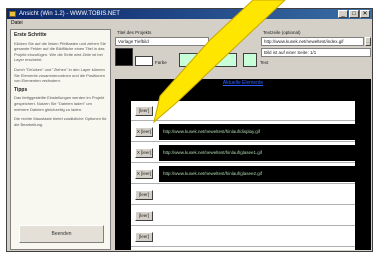  Describe the element at coordinates (264, 62) in the screenshot. I see `text-color-label: Text` at that location.